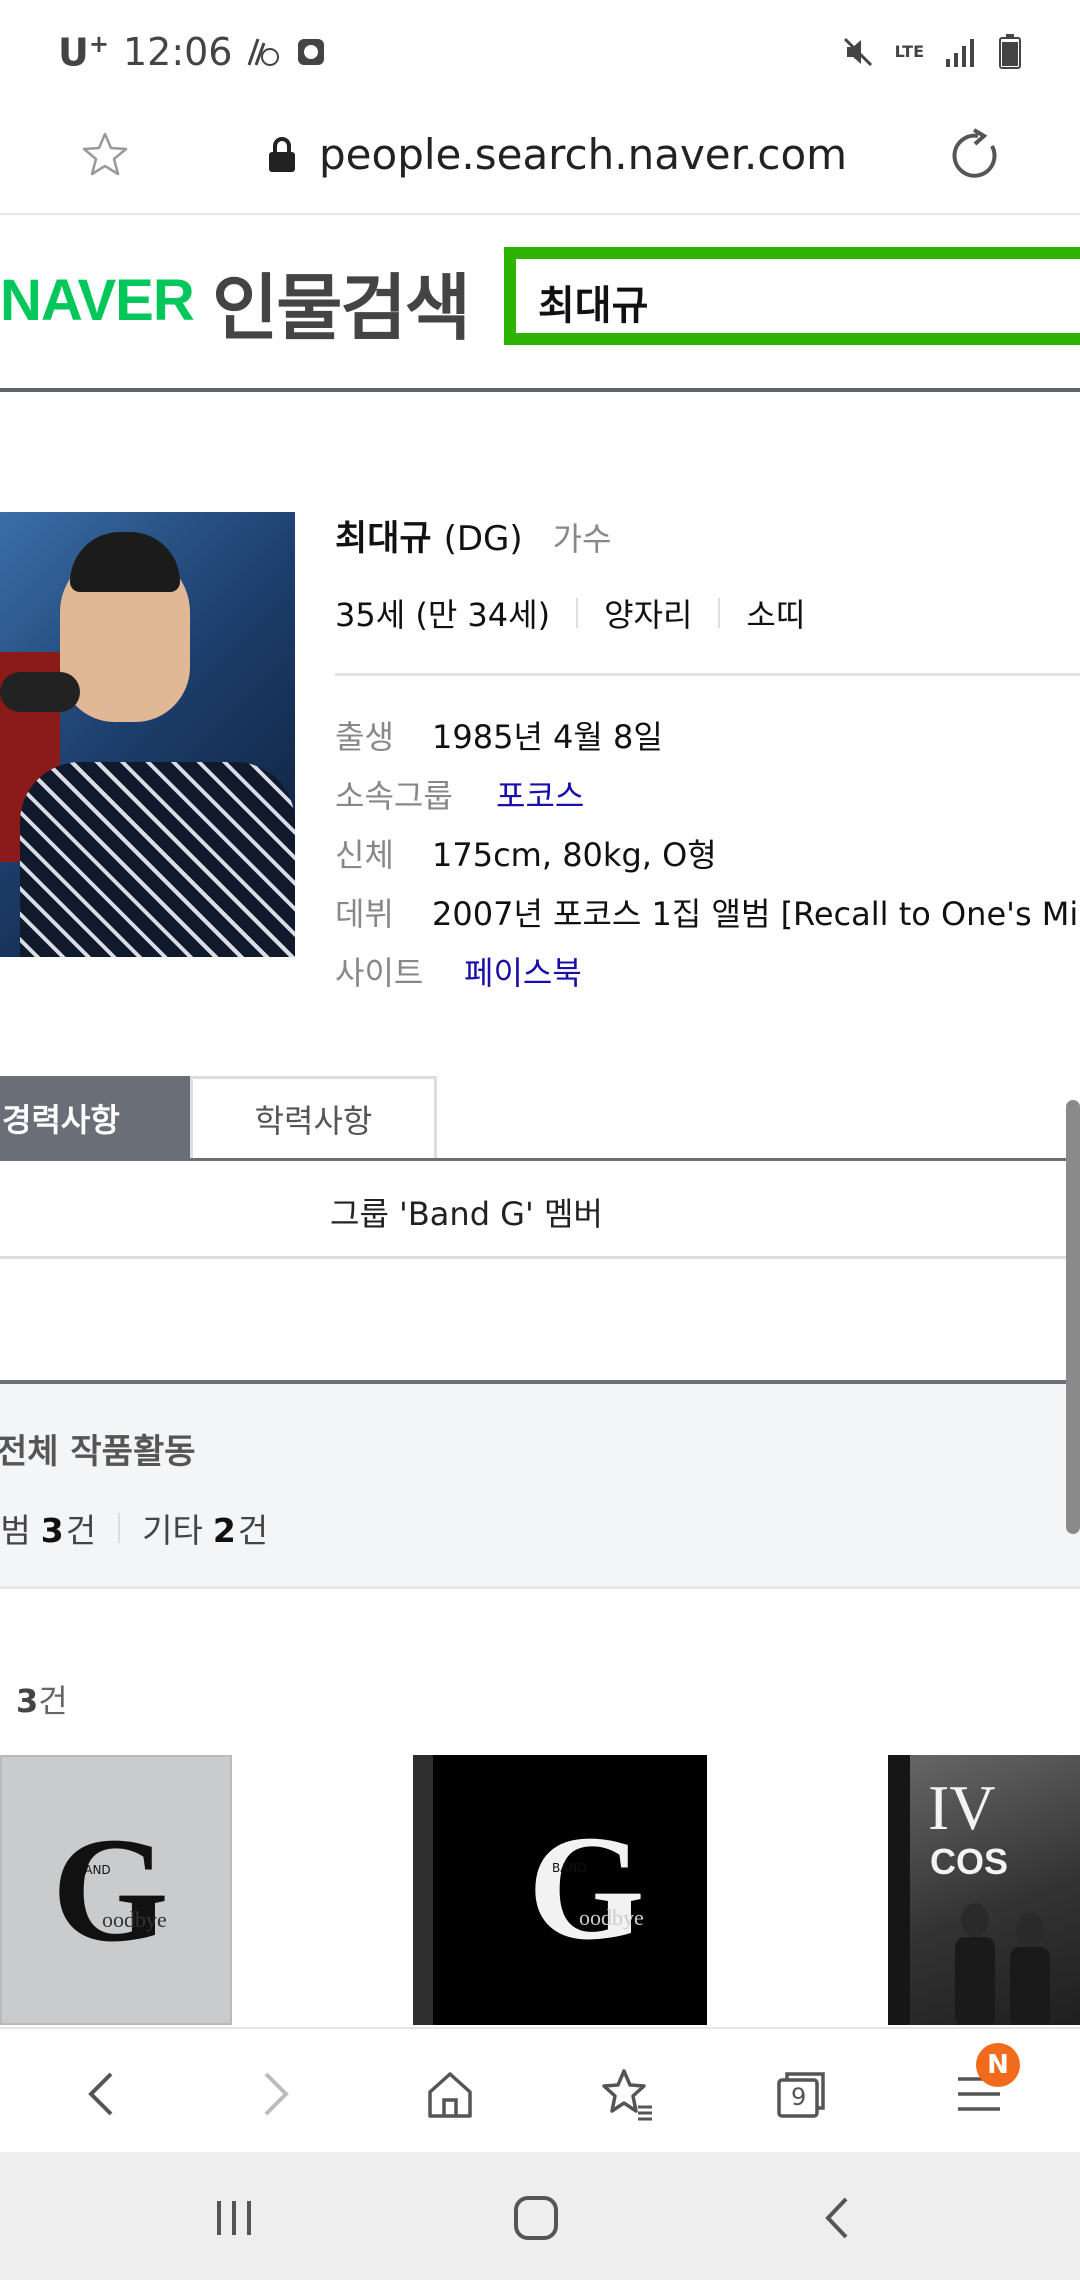 This screenshot has width=1080, height=2280. I want to click on back-nav-button, so click(838, 2218).